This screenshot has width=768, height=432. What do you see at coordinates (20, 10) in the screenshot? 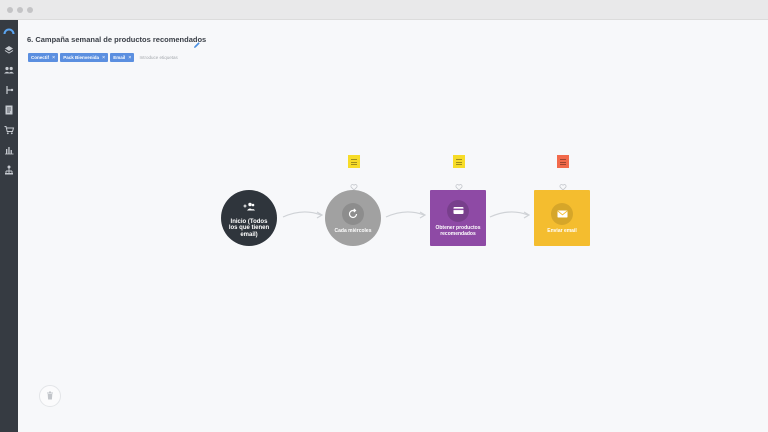
I see `window-minimize-button` at bounding box center [20, 10].